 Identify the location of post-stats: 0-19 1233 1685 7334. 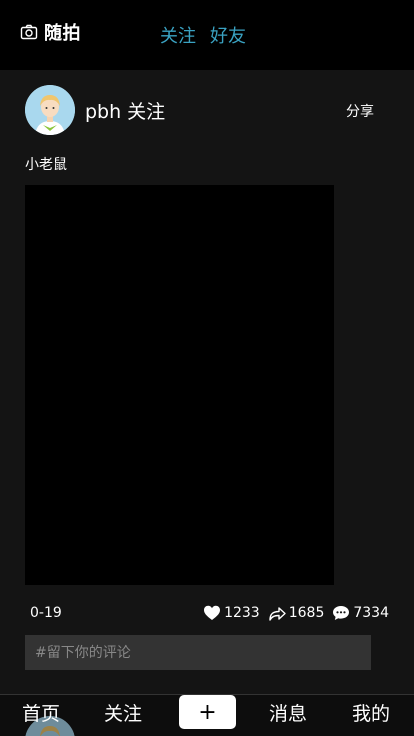
(207, 613).